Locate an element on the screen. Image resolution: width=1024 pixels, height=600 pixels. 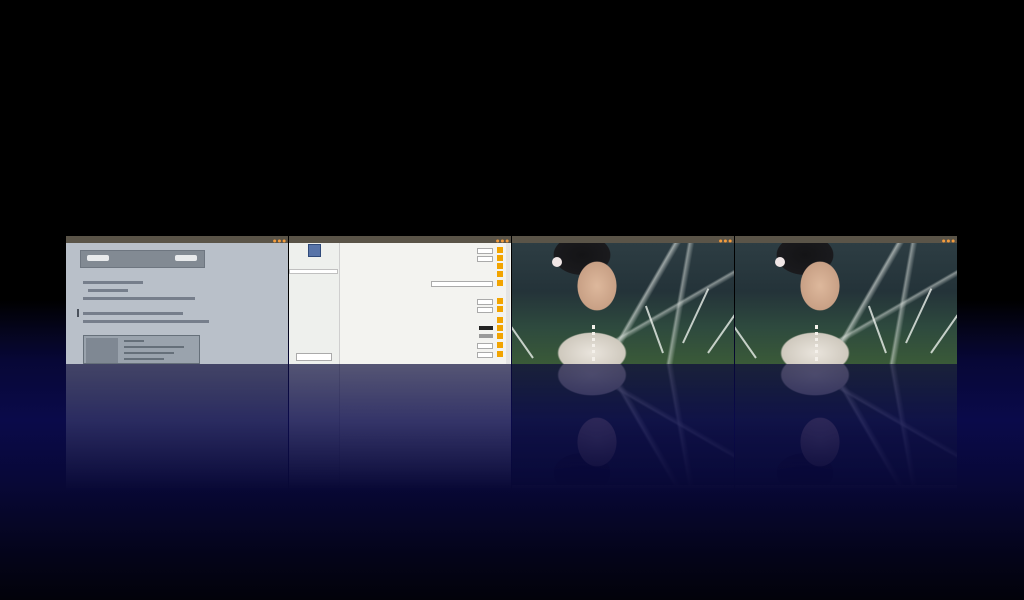
embedded-screenshot is located at coordinates (141, 349).